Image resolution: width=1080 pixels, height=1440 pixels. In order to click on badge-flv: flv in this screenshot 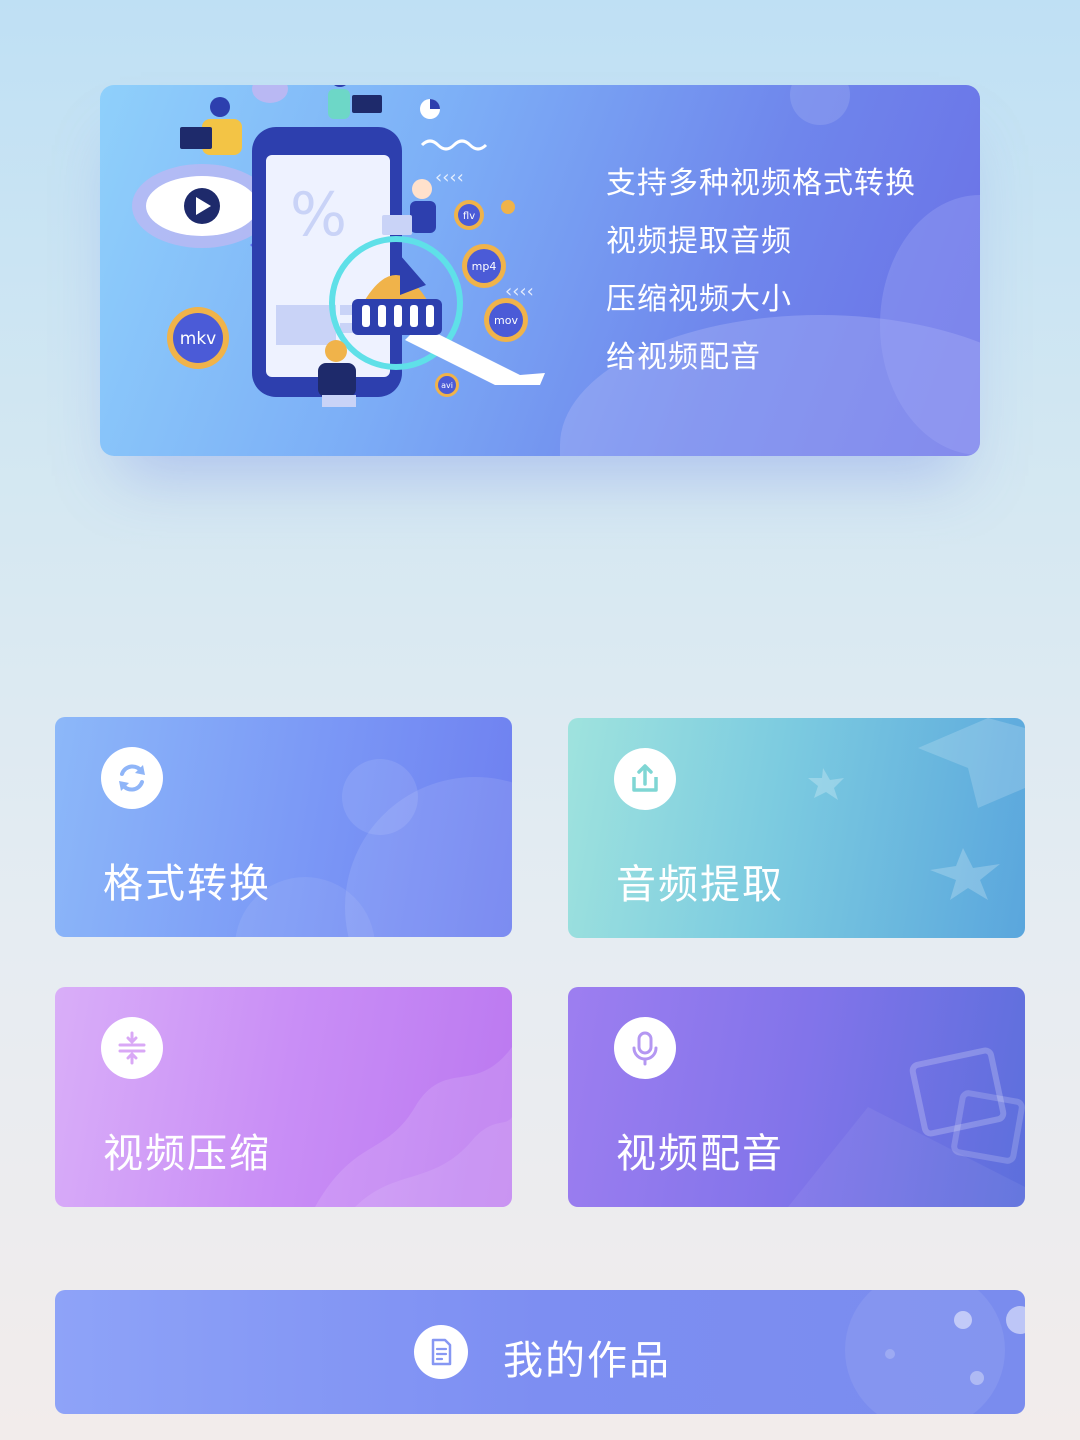, I will do `click(469, 215)`.